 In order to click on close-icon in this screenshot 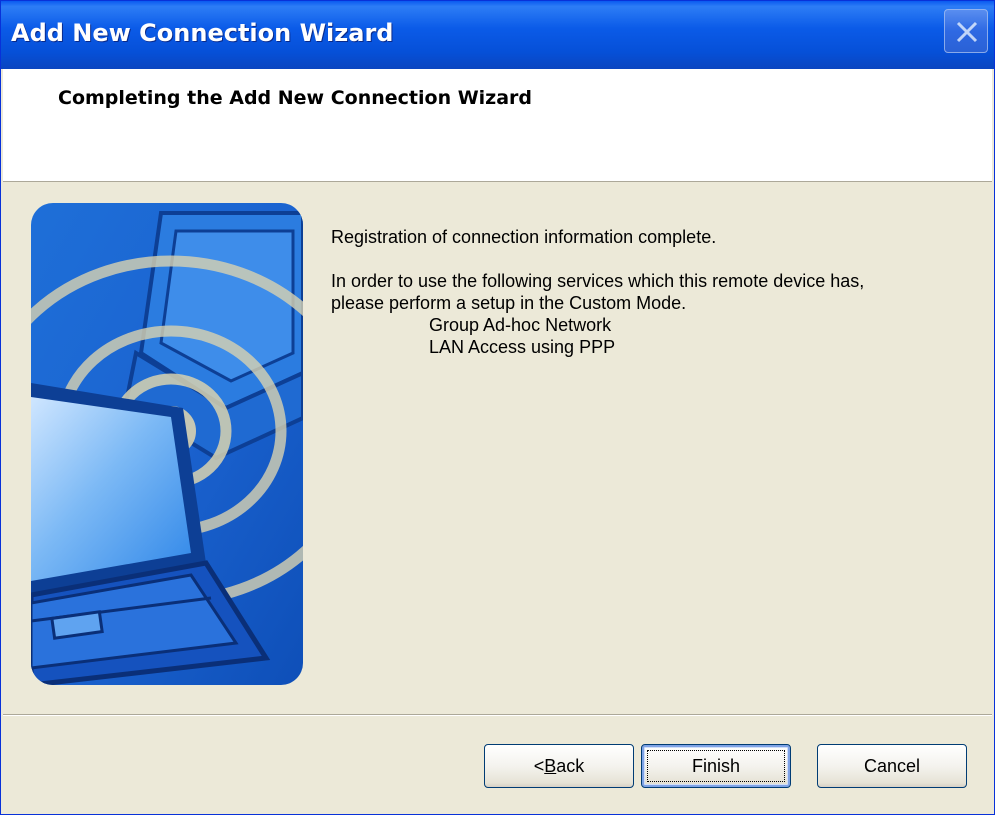, I will do `click(967, 32)`.